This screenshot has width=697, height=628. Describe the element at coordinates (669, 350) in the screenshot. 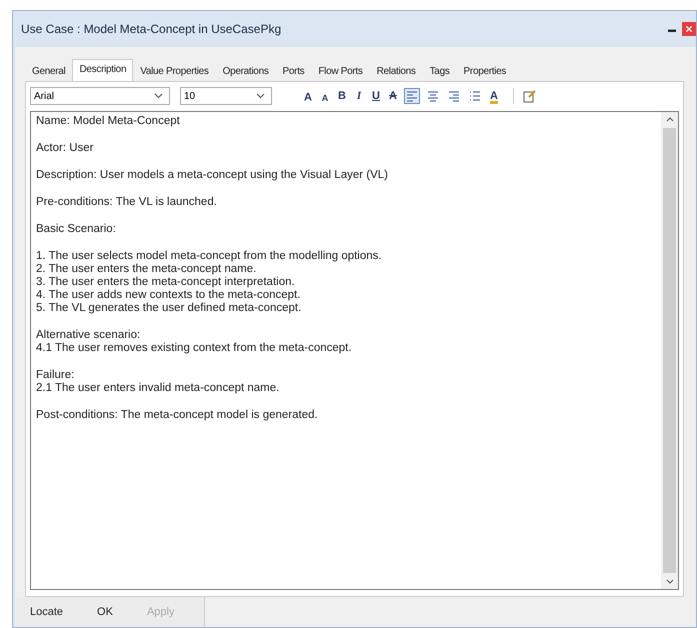

I see `scrollbar` at that location.